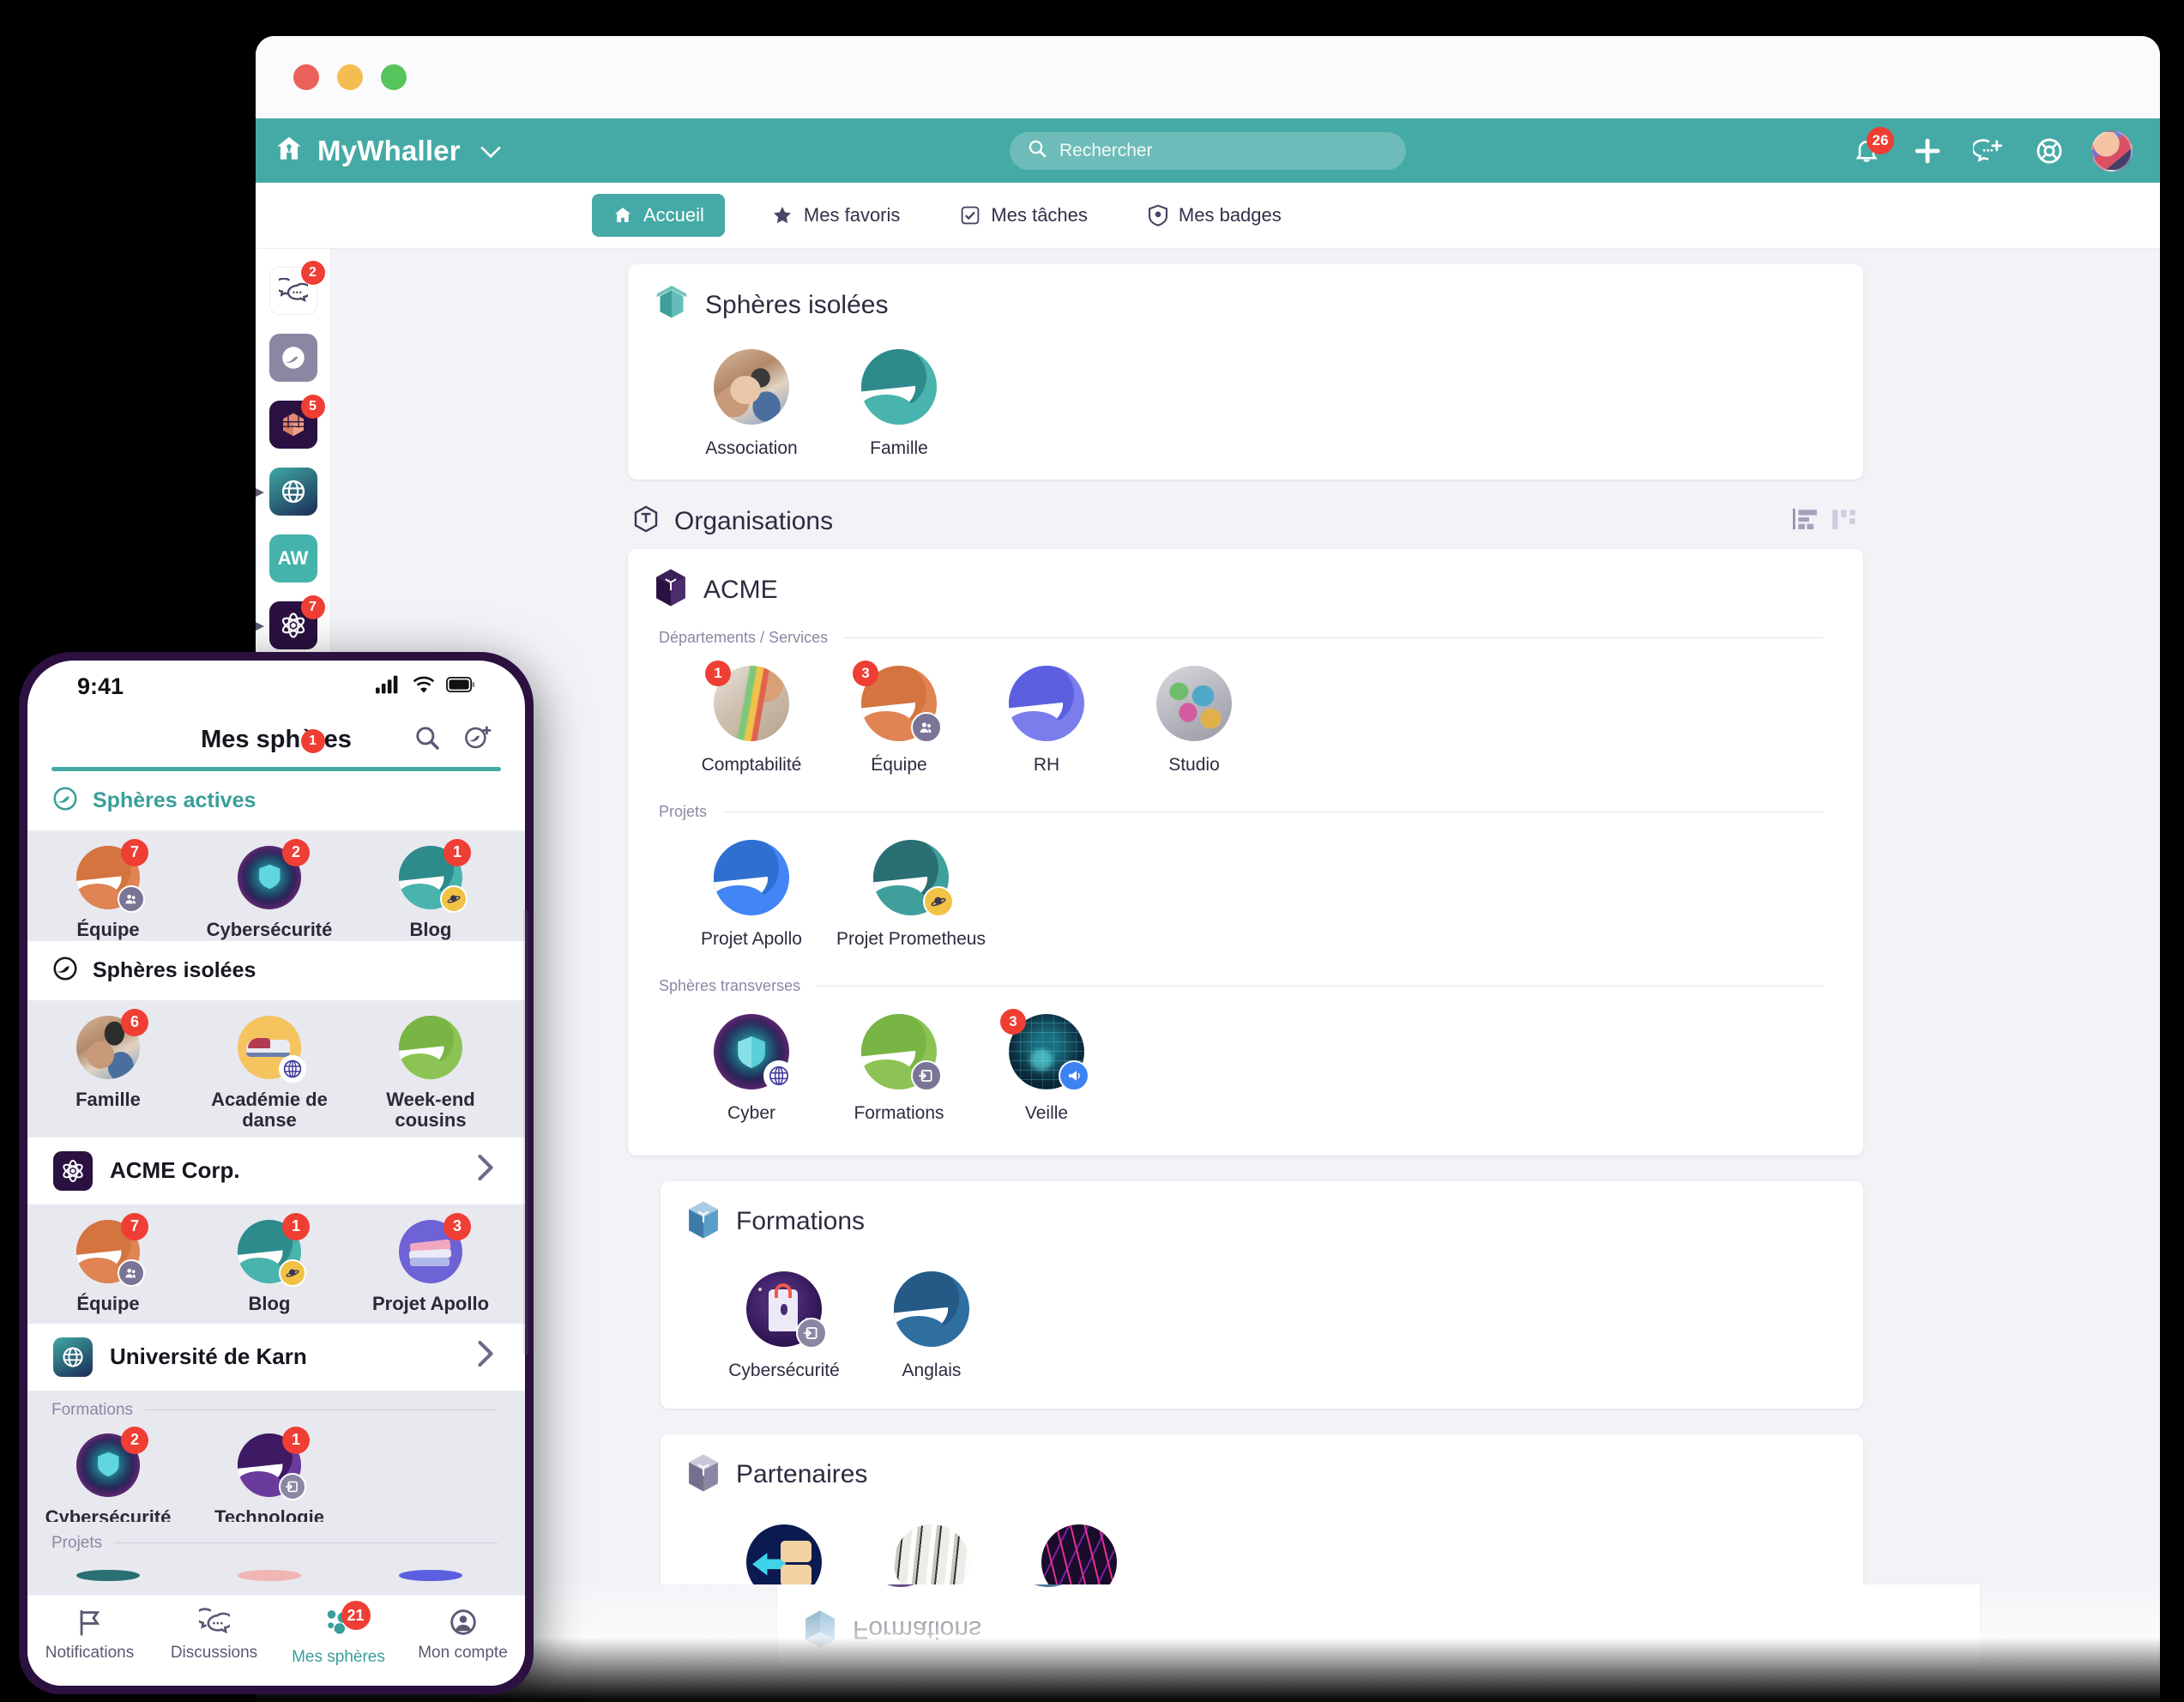  I want to click on window-maximize-button, so click(394, 77).